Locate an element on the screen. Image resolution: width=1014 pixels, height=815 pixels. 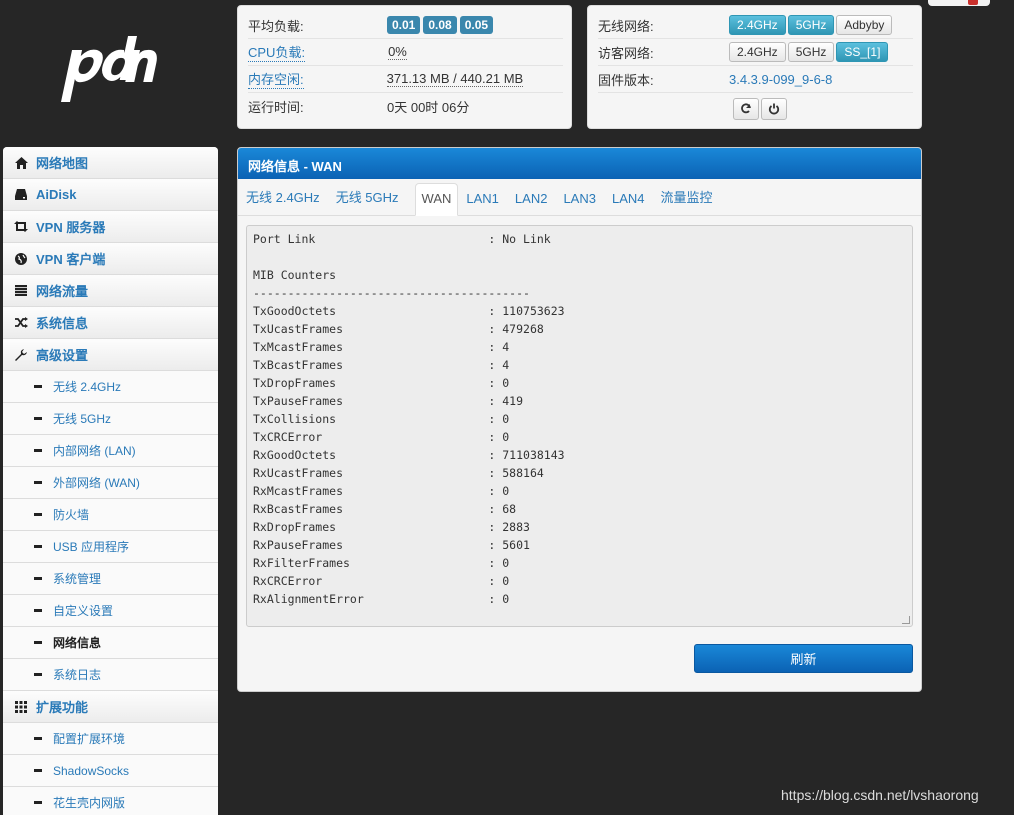
sidebar-item-traffic: 网络流量 is located at coordinates (110, 291).